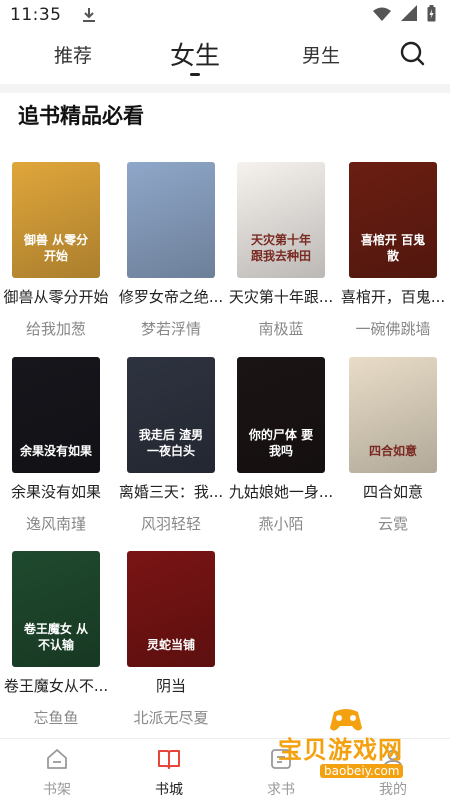 The width and height of the screenshot is (450, 800). Describe the element at coordinates (225, 88) in the screenshot. I see `section-divider` at that location.